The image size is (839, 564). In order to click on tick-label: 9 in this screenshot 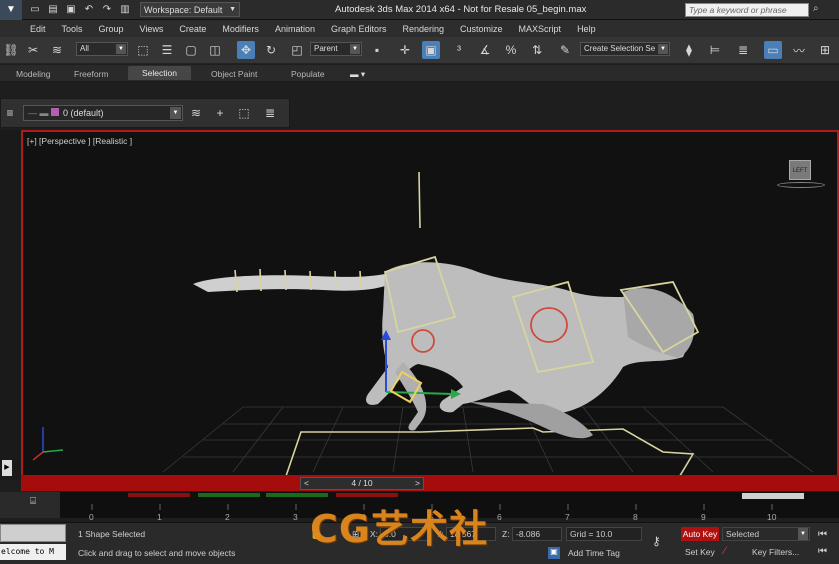, I will do `click(703, 517)`.